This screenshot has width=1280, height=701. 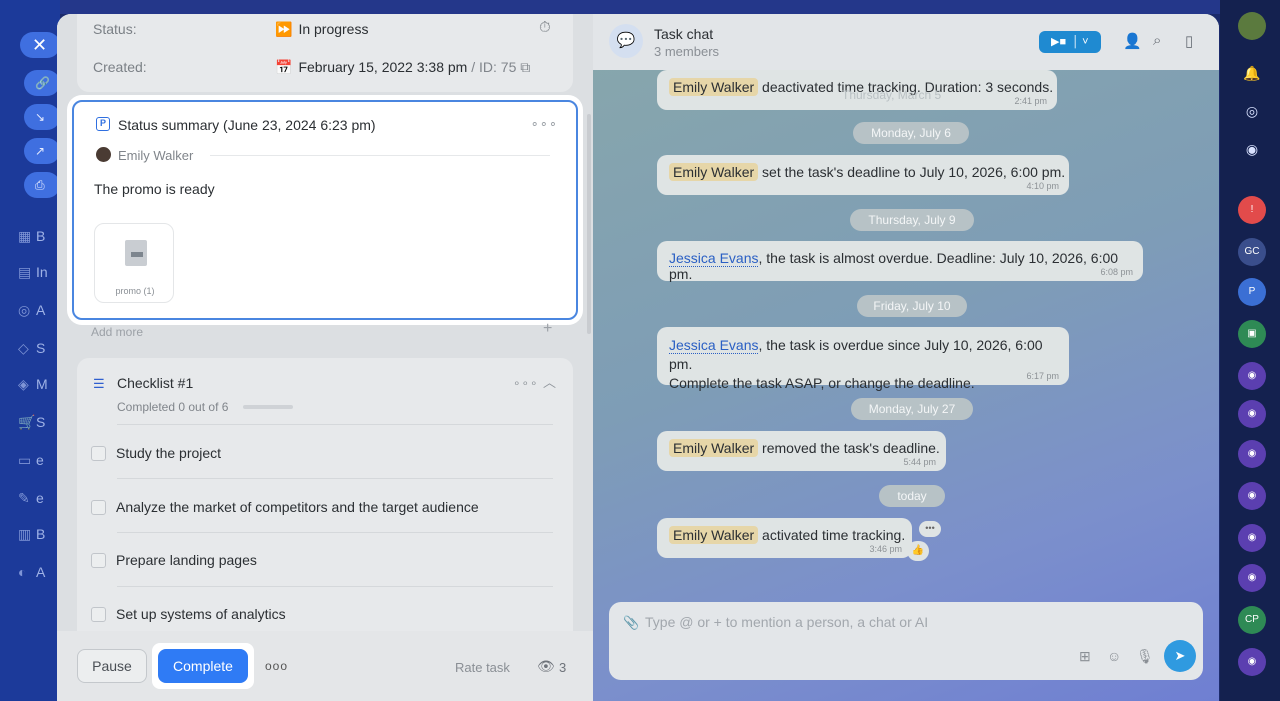 I want to click on checklist-menu-icon: ∘∘∘, so click(x=526, y=383).